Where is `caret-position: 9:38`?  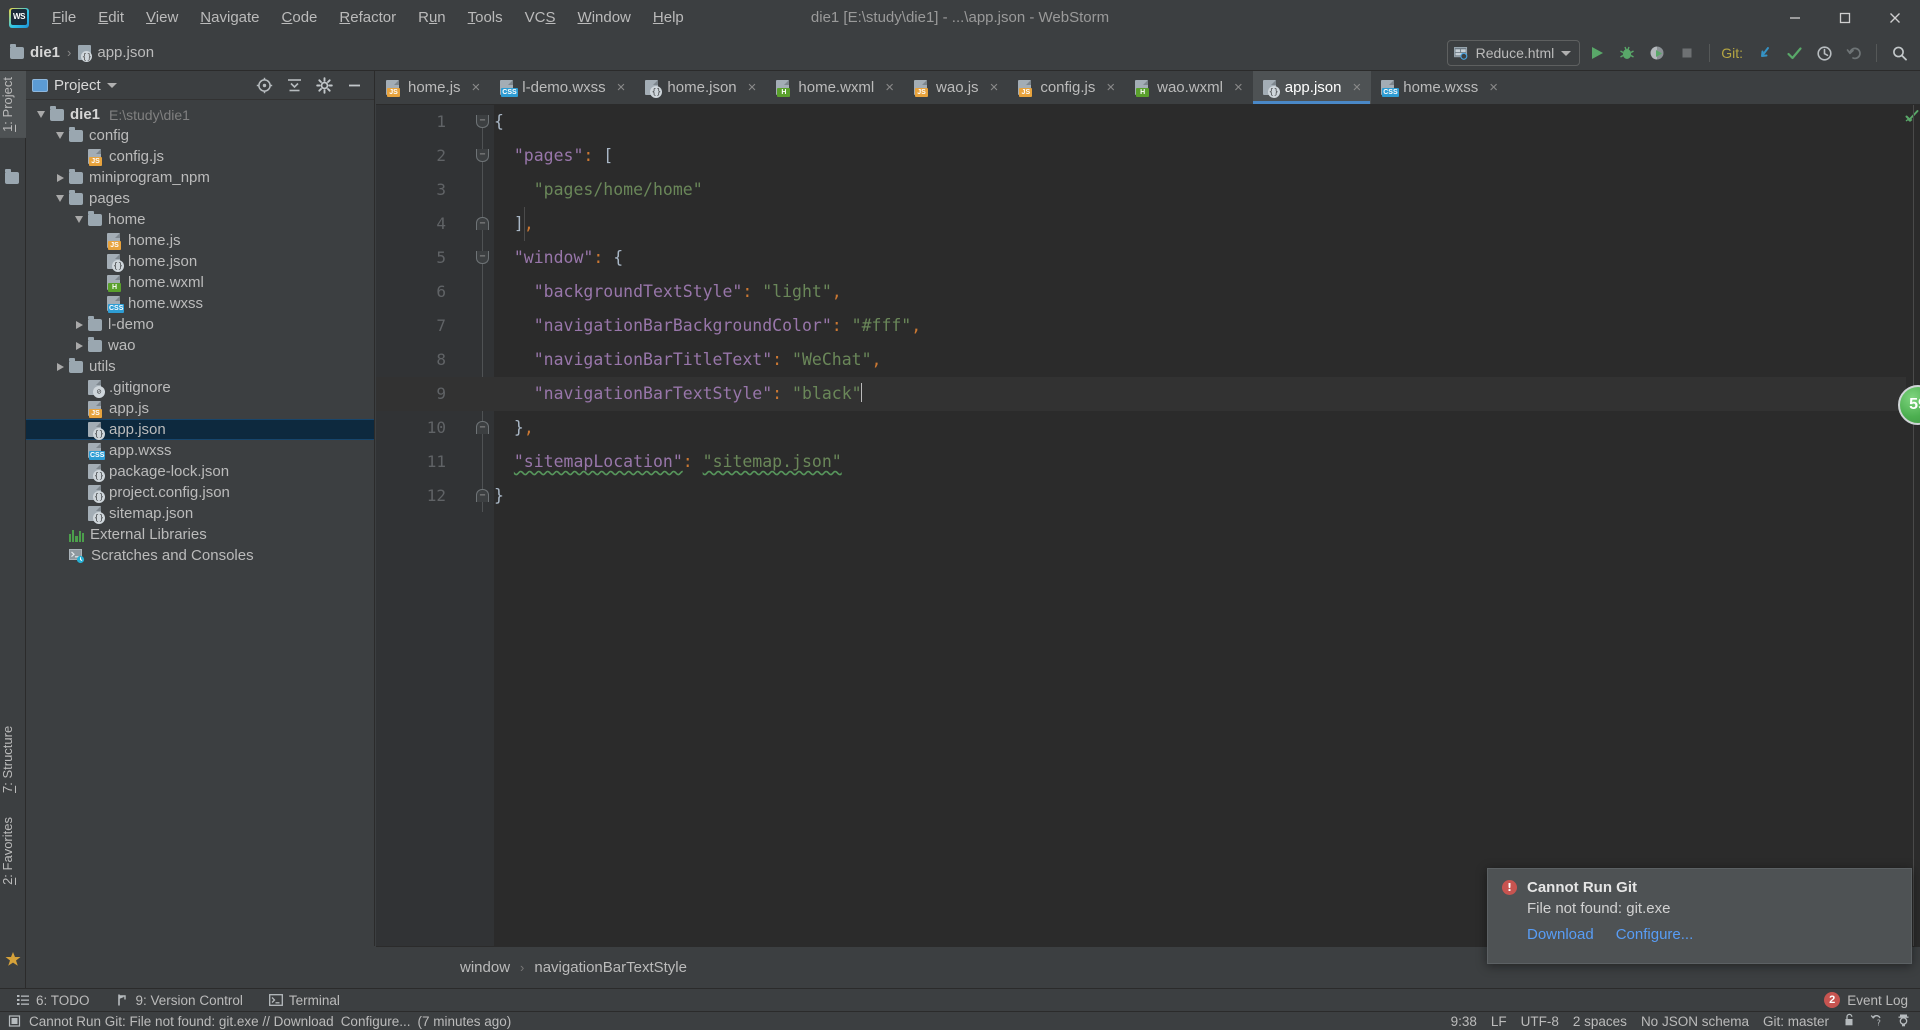 caret-position: 9:38 is located at coordinates (1464, 1021).